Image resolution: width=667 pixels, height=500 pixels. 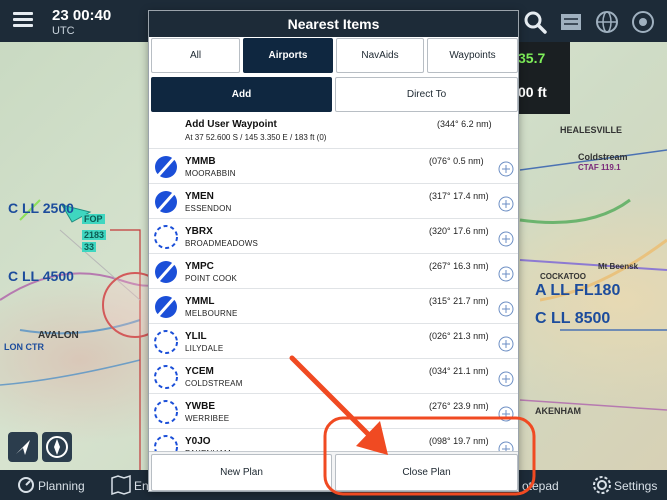 I want to click on enroute-map-icon, so click(x=121, y=485).